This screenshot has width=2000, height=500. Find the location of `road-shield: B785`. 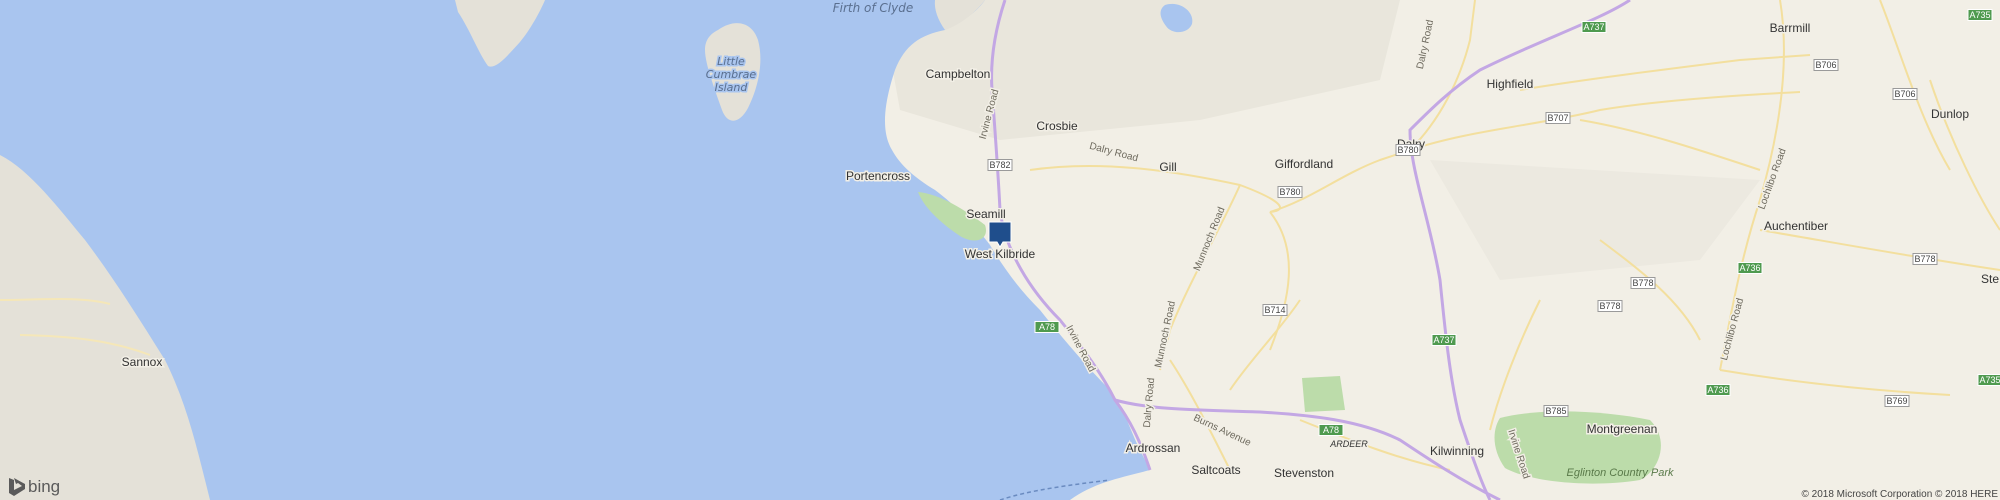

road-shield: B785 is located at coordinates (1556, 411).